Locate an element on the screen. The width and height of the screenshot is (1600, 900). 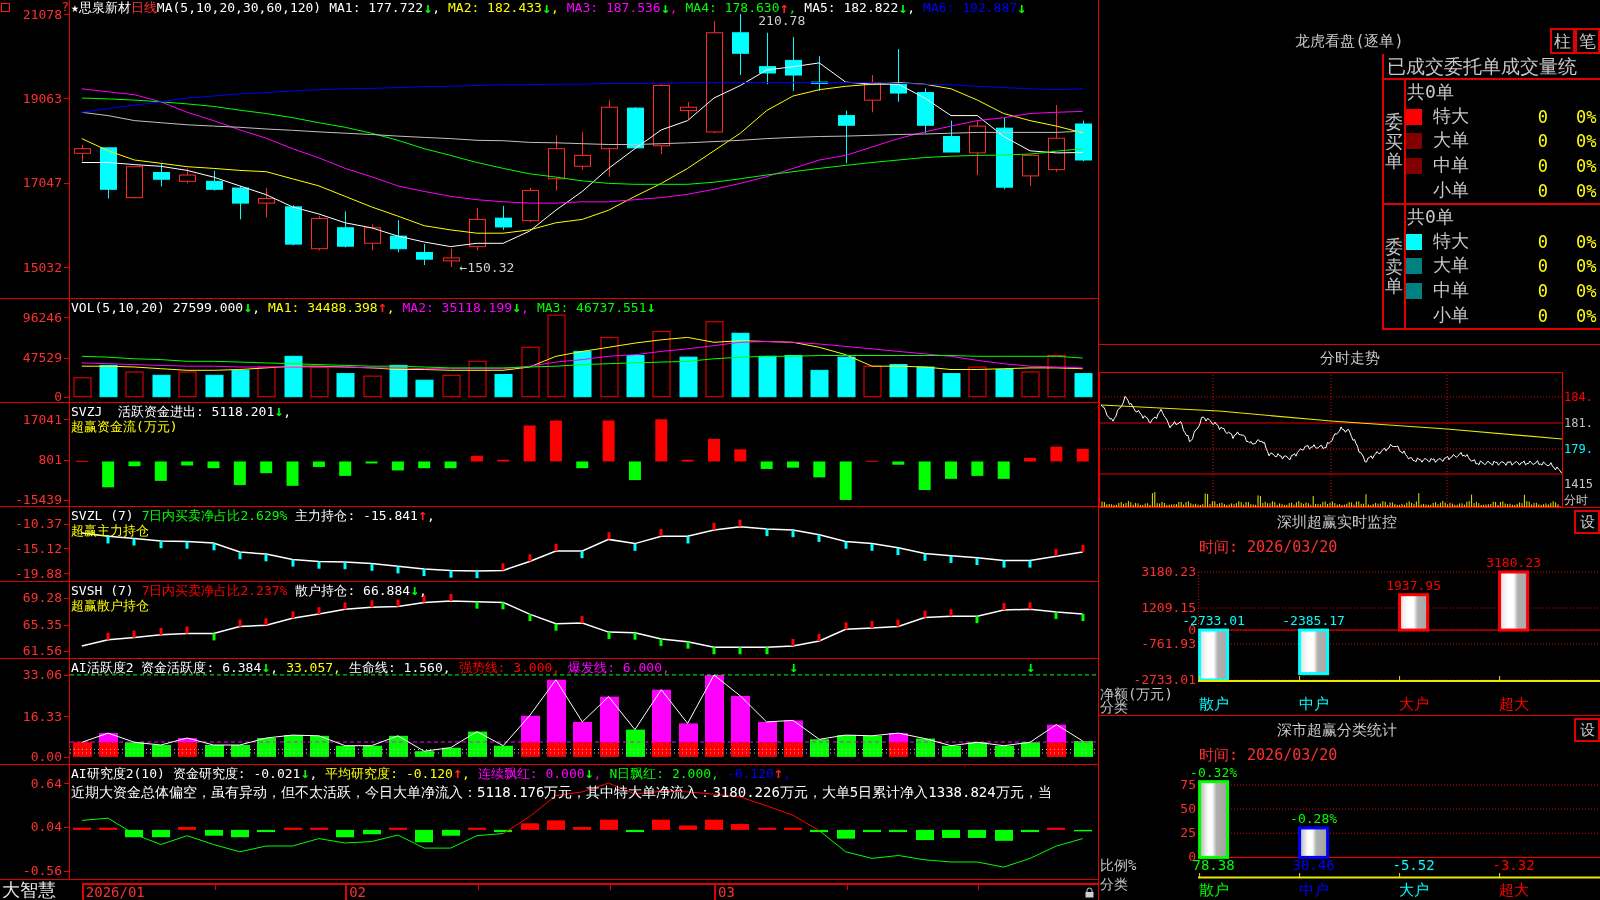
category-label: 散户 is located at coordinates (1213, 704).